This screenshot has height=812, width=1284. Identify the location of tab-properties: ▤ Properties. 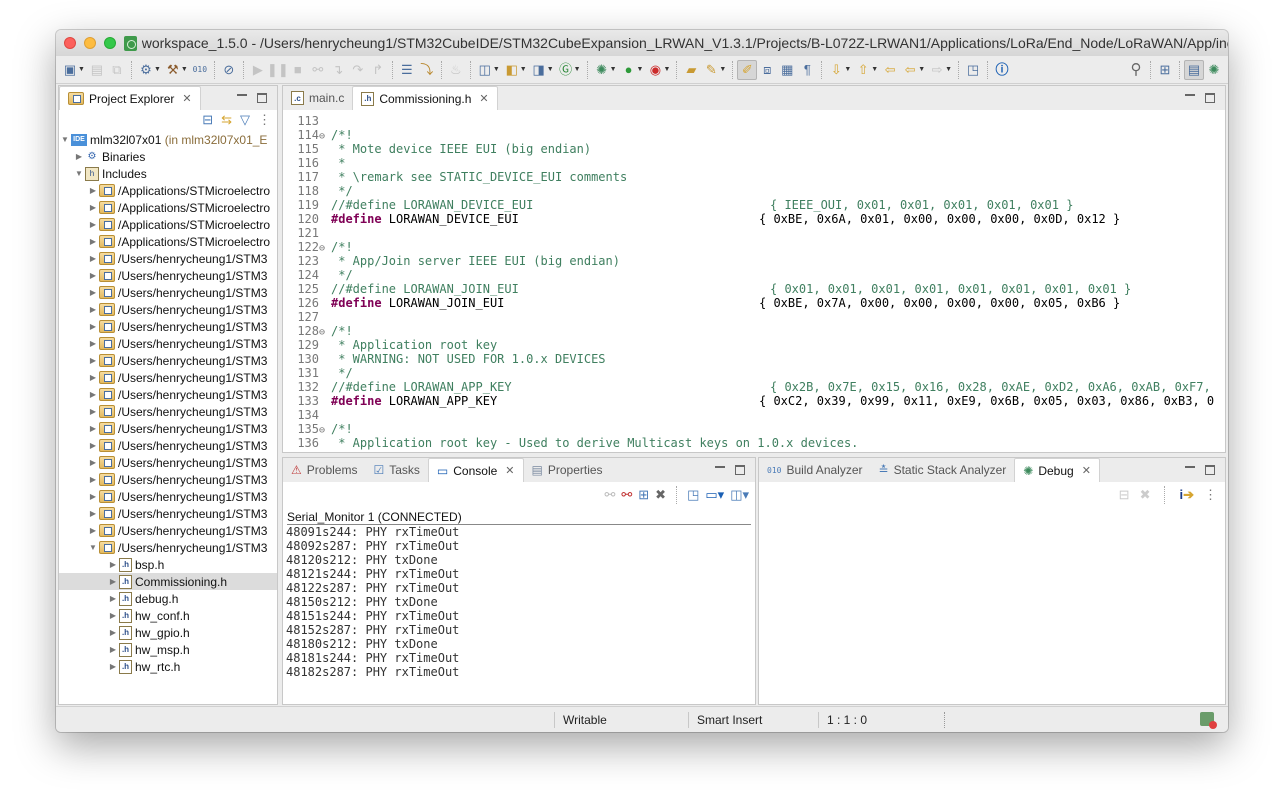
(567, 470).